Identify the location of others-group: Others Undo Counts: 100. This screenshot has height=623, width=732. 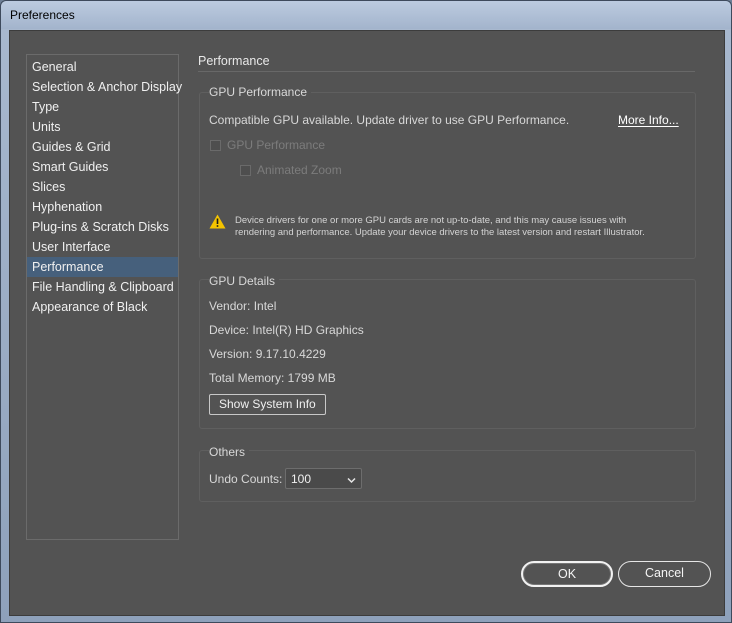
(447, 473).